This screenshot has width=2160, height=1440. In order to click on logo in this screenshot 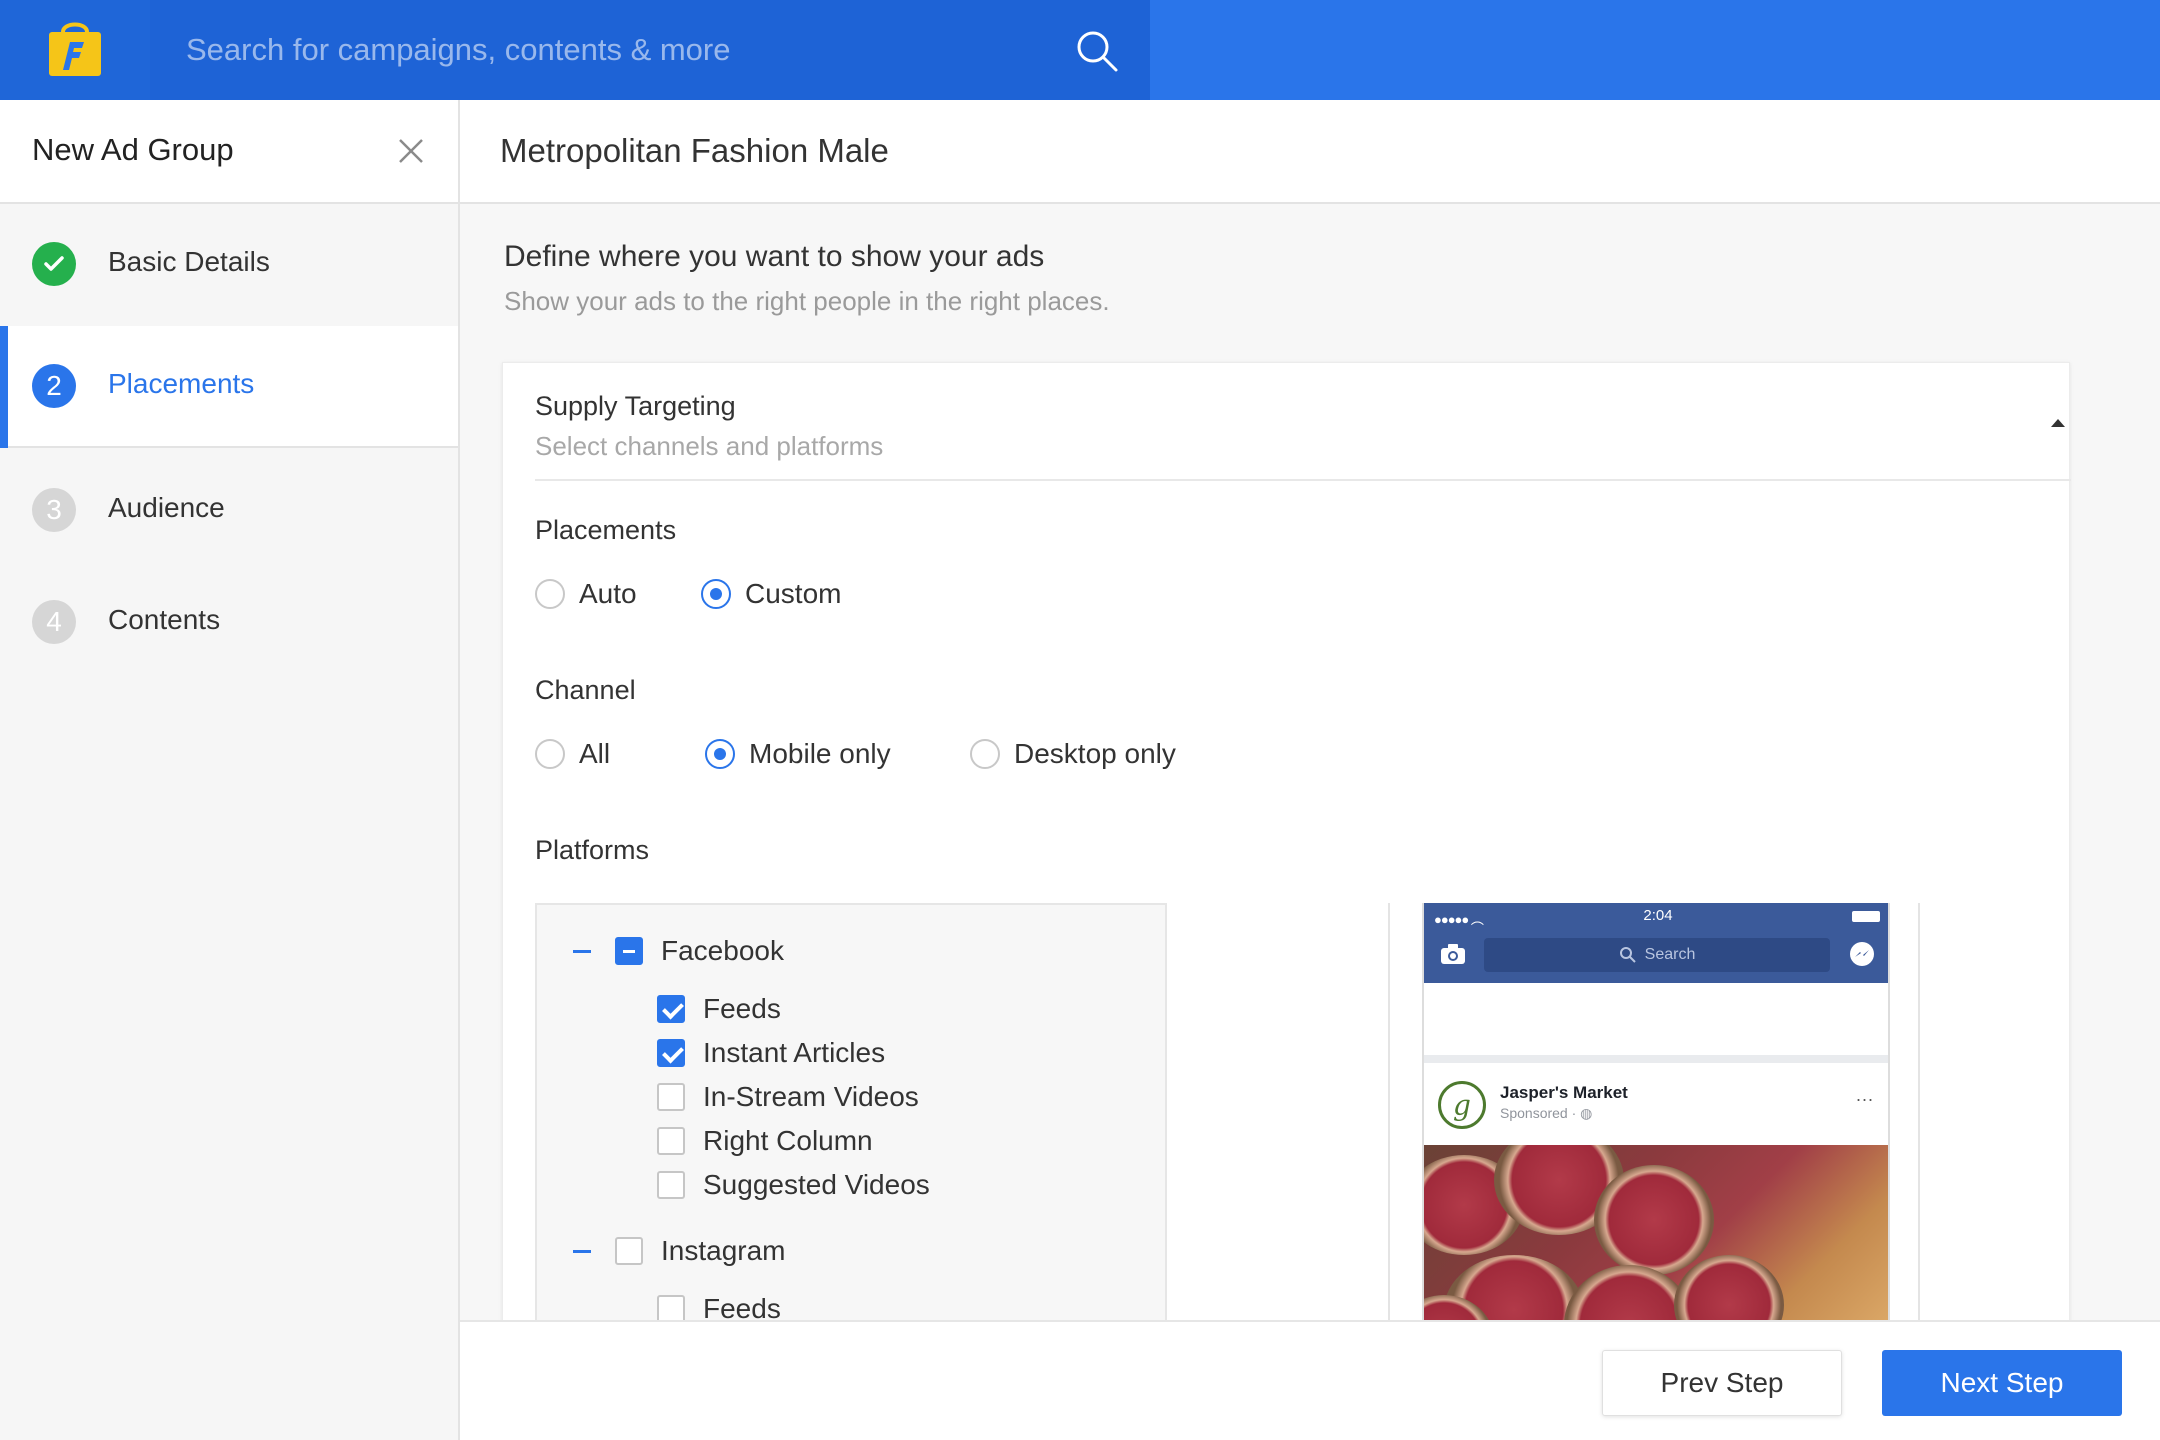, I will do `click(75, 50)`.